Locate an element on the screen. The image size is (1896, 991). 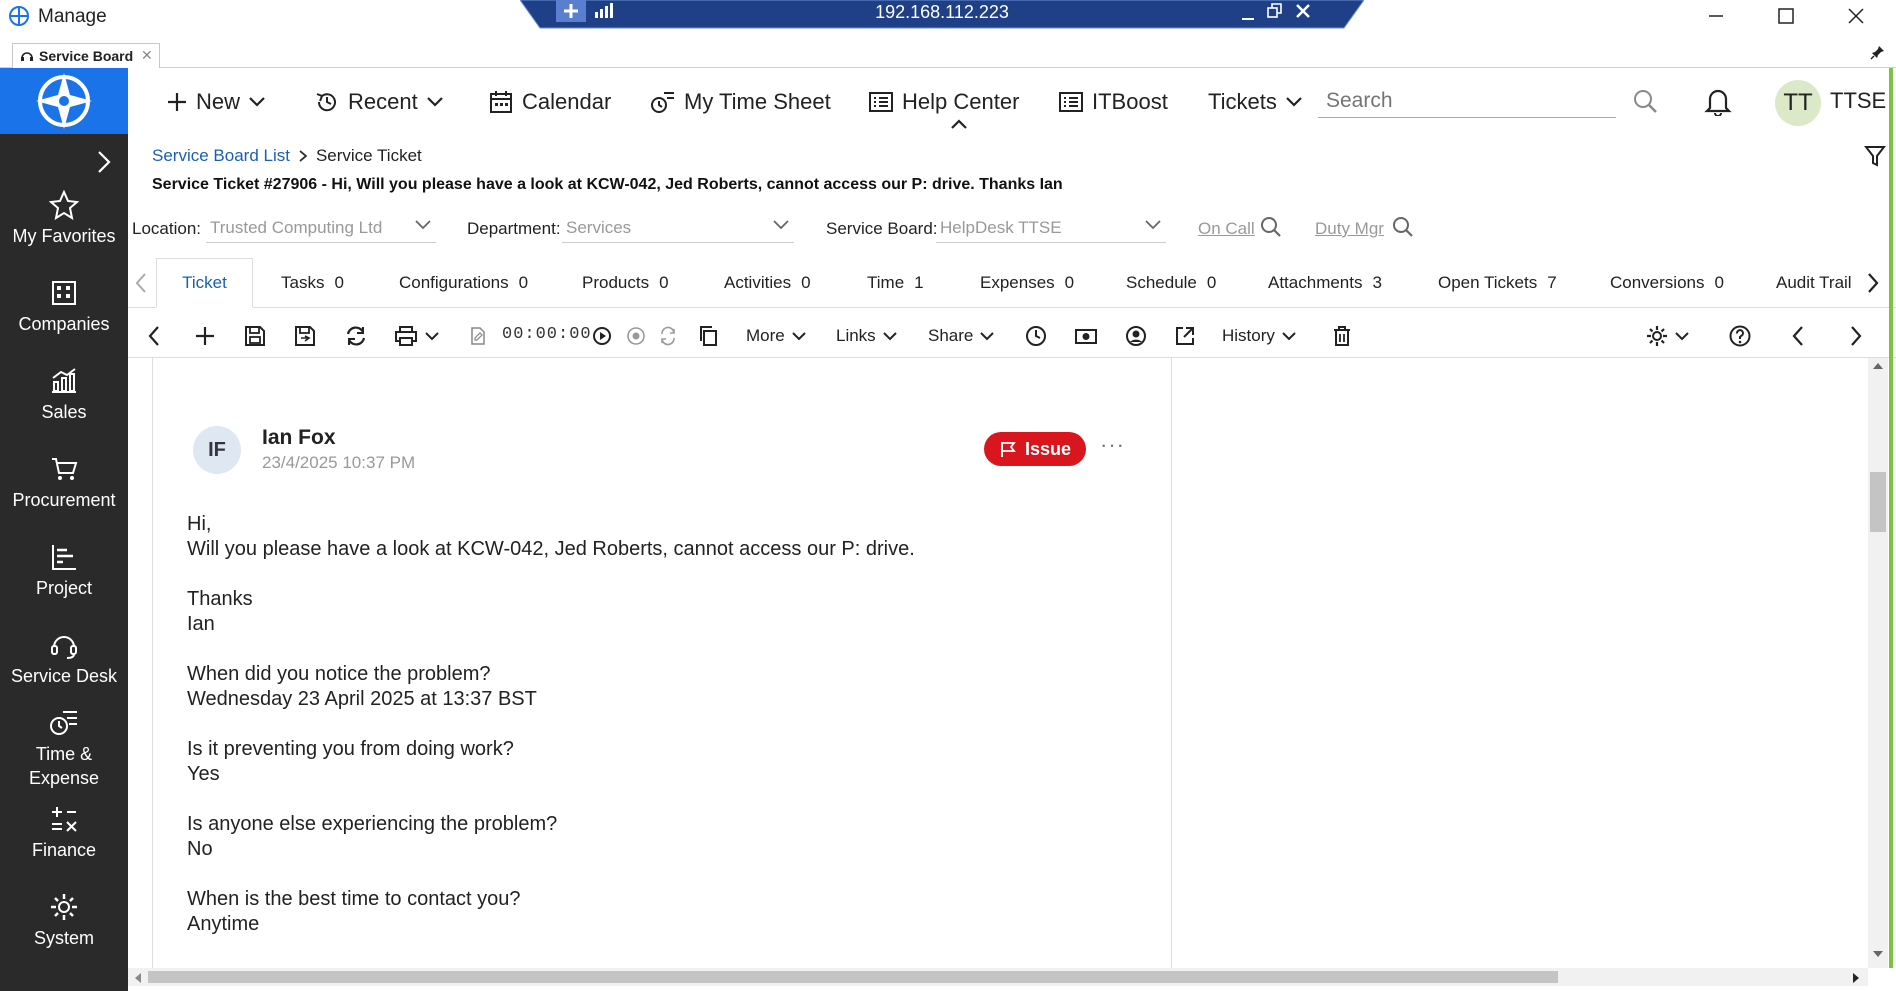
window-title: Manage is located at coordinates (72, 16).